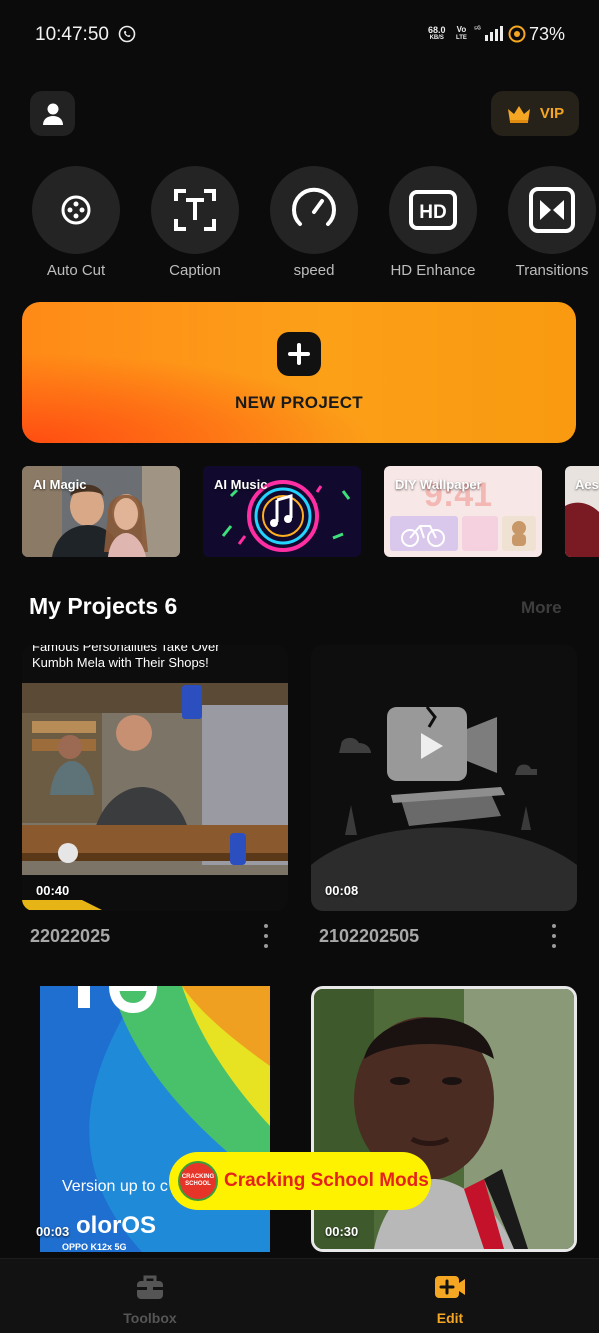 This screenshot has height=1333, width=599. I want to click on feature-label: Aes, so click(587, 484).